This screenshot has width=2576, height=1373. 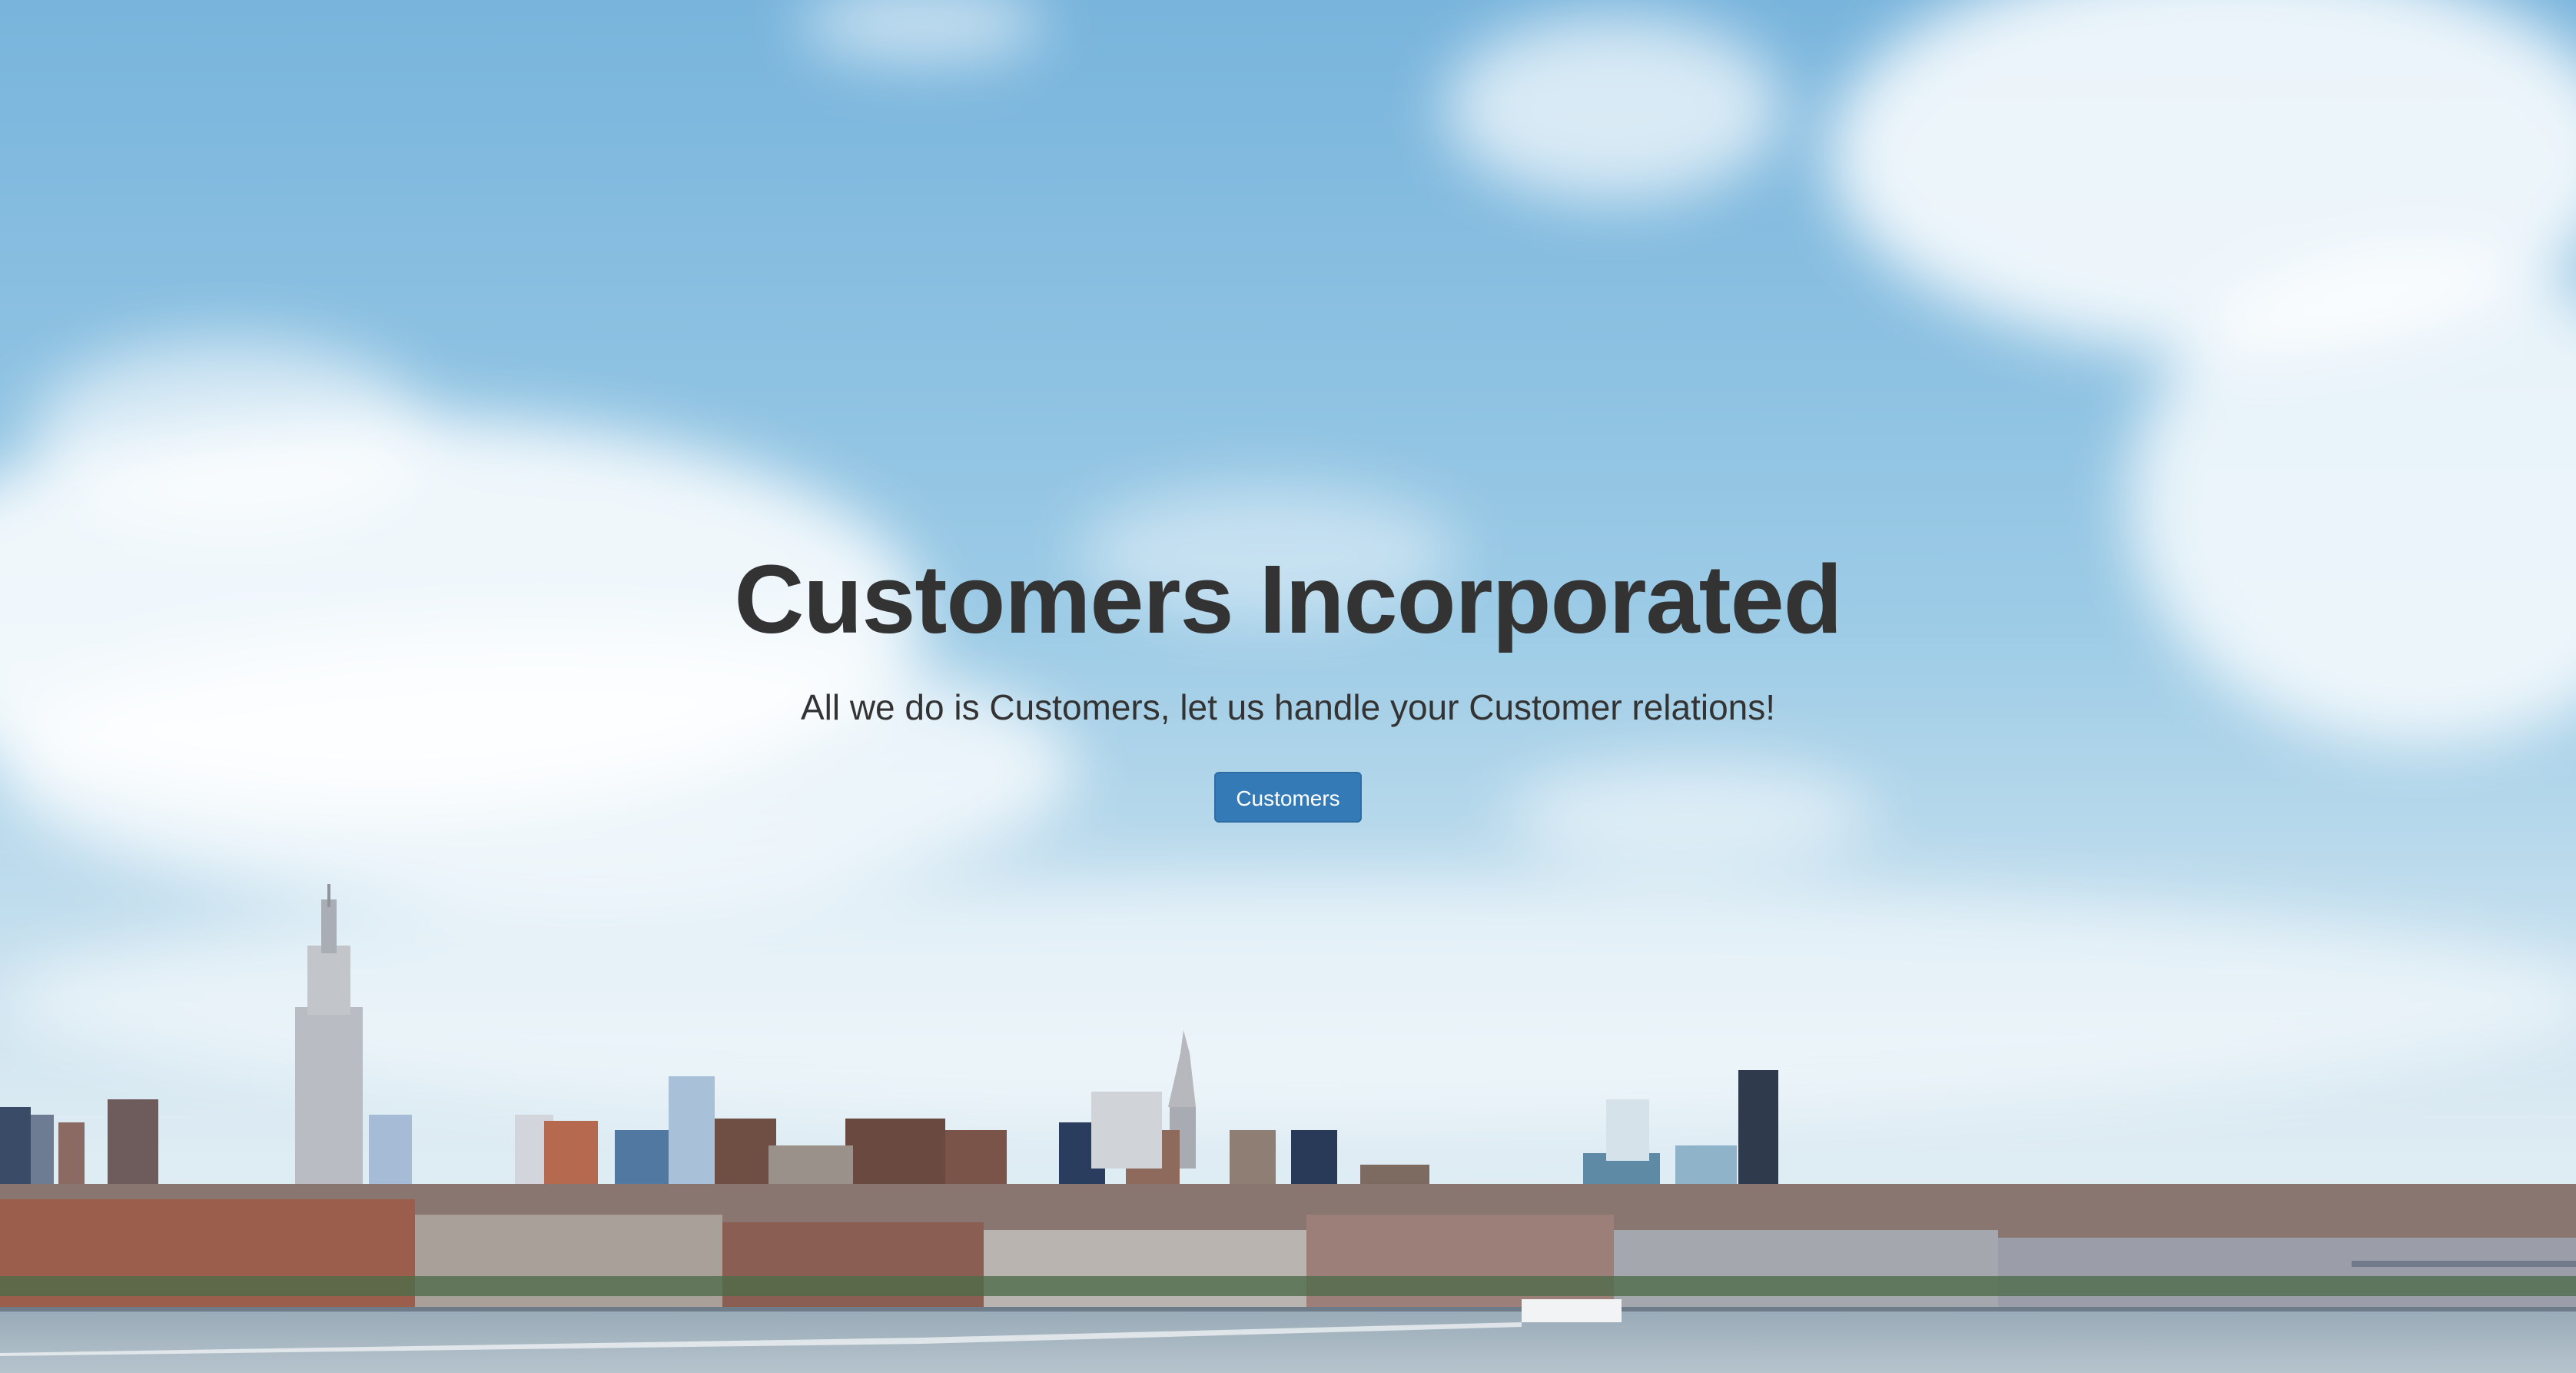 What do you see at coordinates (1288, 599) in the screenshot?
I see `page-title: Customers Incorporated` at bounding box center [1288, 599].